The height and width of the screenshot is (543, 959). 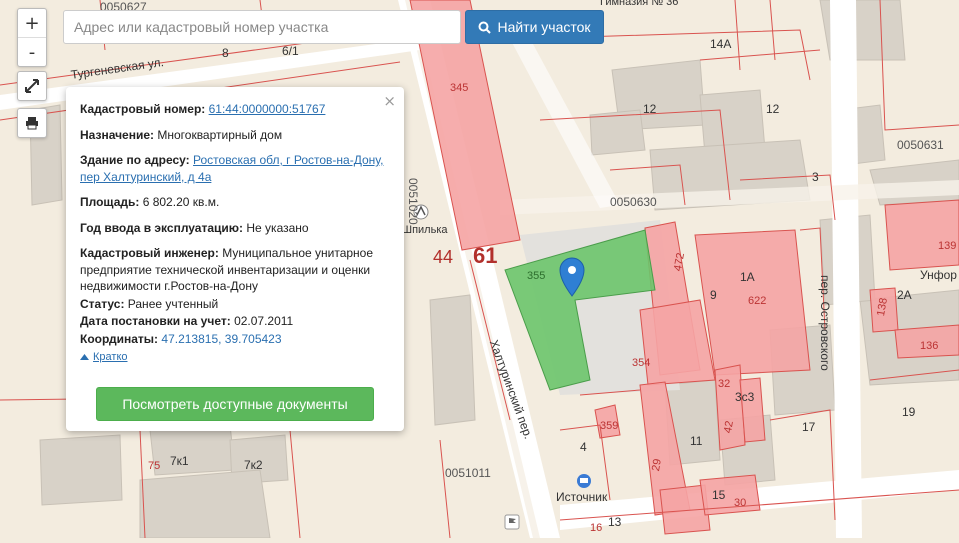 What do you see at coordinates (724, 384) in the screenshot?
I see `parcel-number: 32` at bounding box center [724, 384].